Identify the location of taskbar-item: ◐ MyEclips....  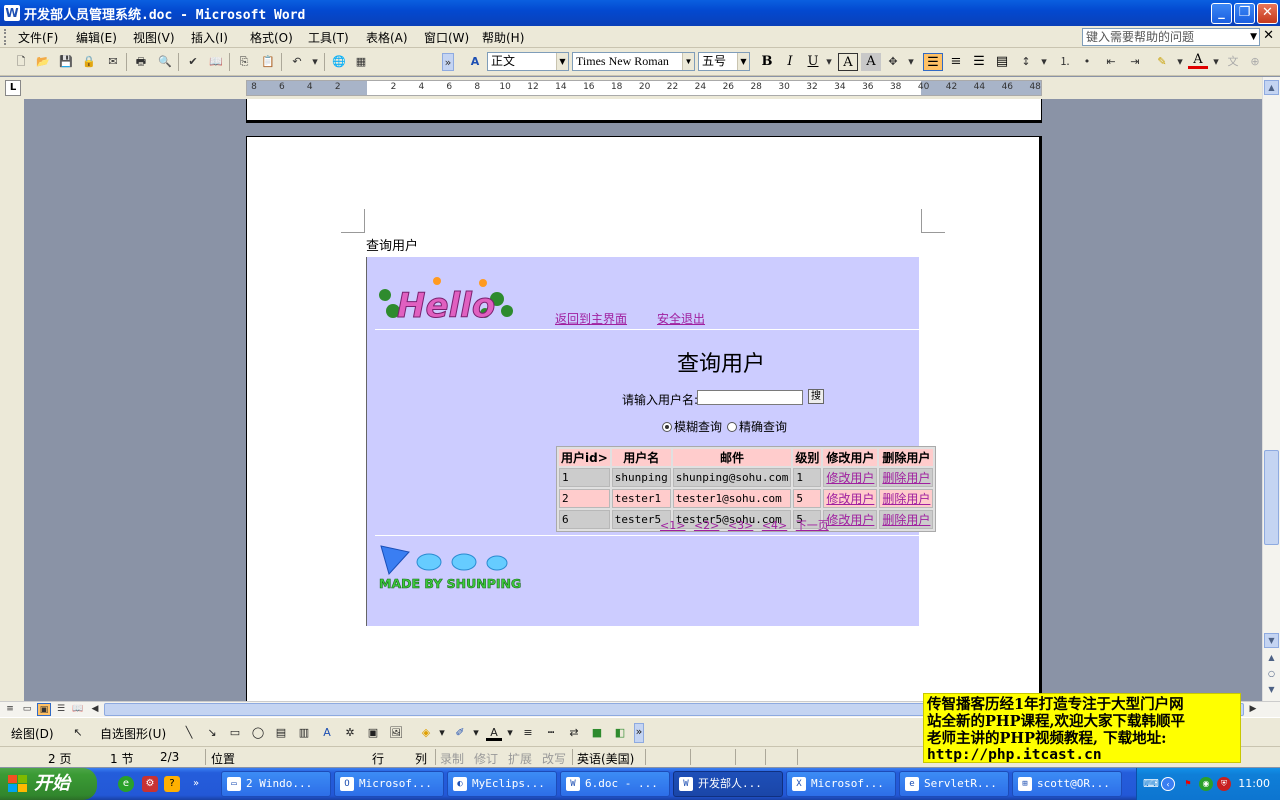
(502, 784).